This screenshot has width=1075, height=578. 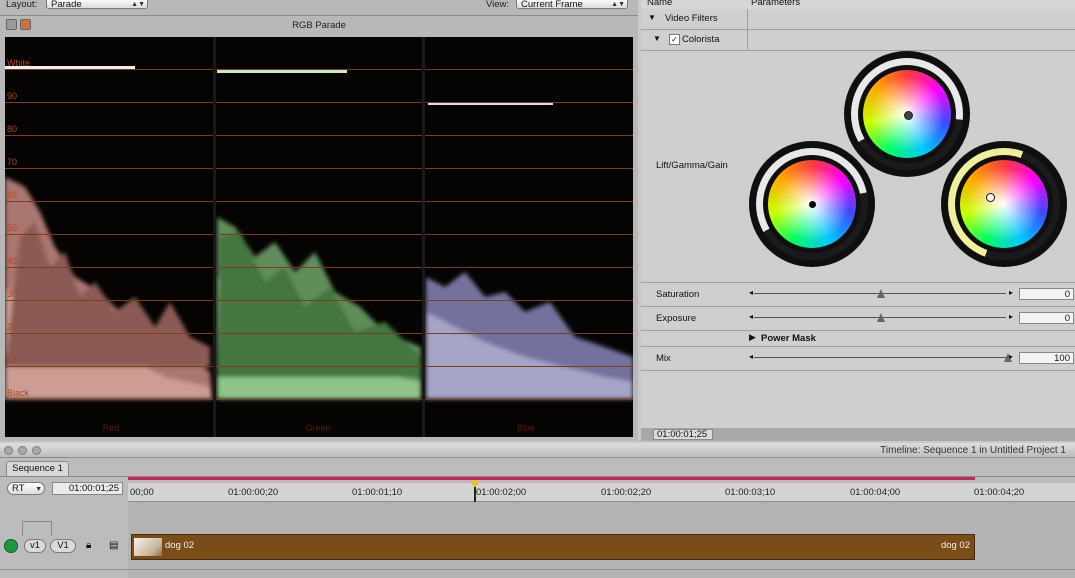 What do you see at coordinates (148, 547) in the screenshot?
I see `clip-thumbnail` at bounding box center [148, 547].